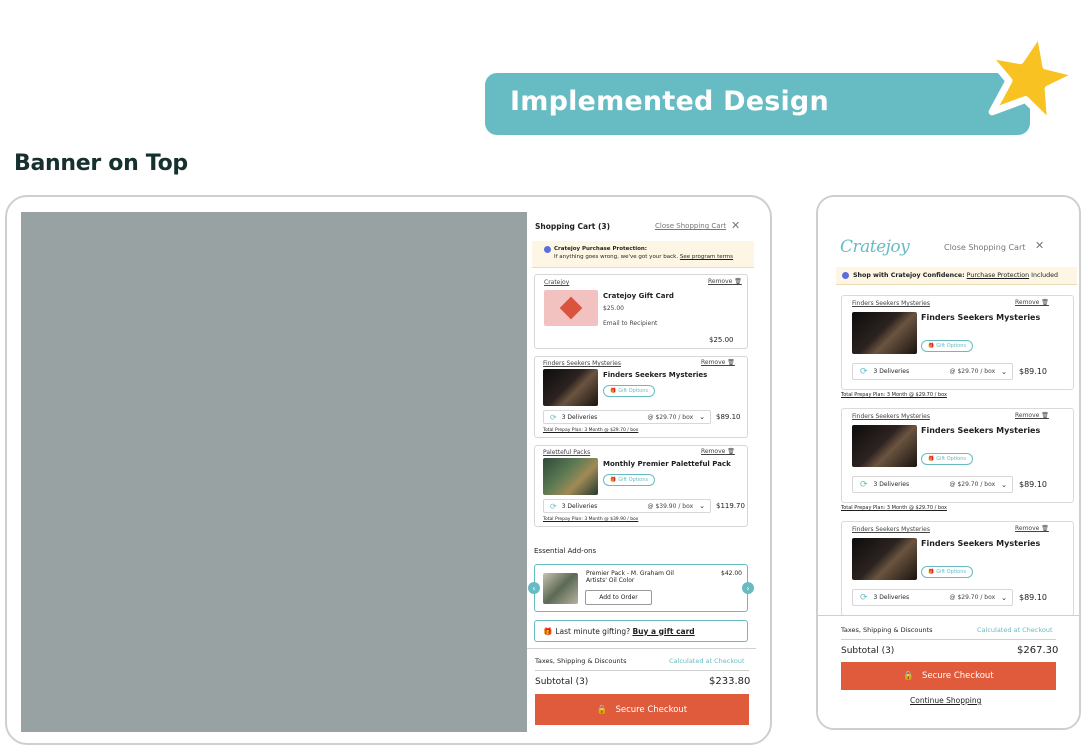  What do you see at coordinates (706, 257) in the screenshot?
I see `protection-terms-link: See program terms` at bounding box center [706, 257].